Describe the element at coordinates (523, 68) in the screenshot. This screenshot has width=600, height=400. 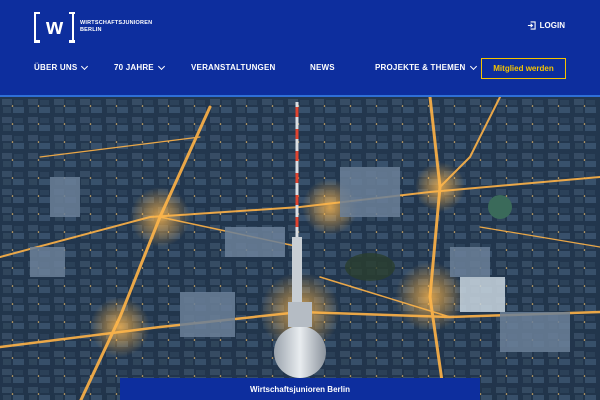
I see `become-member-button: Mitglied werden` at that location.